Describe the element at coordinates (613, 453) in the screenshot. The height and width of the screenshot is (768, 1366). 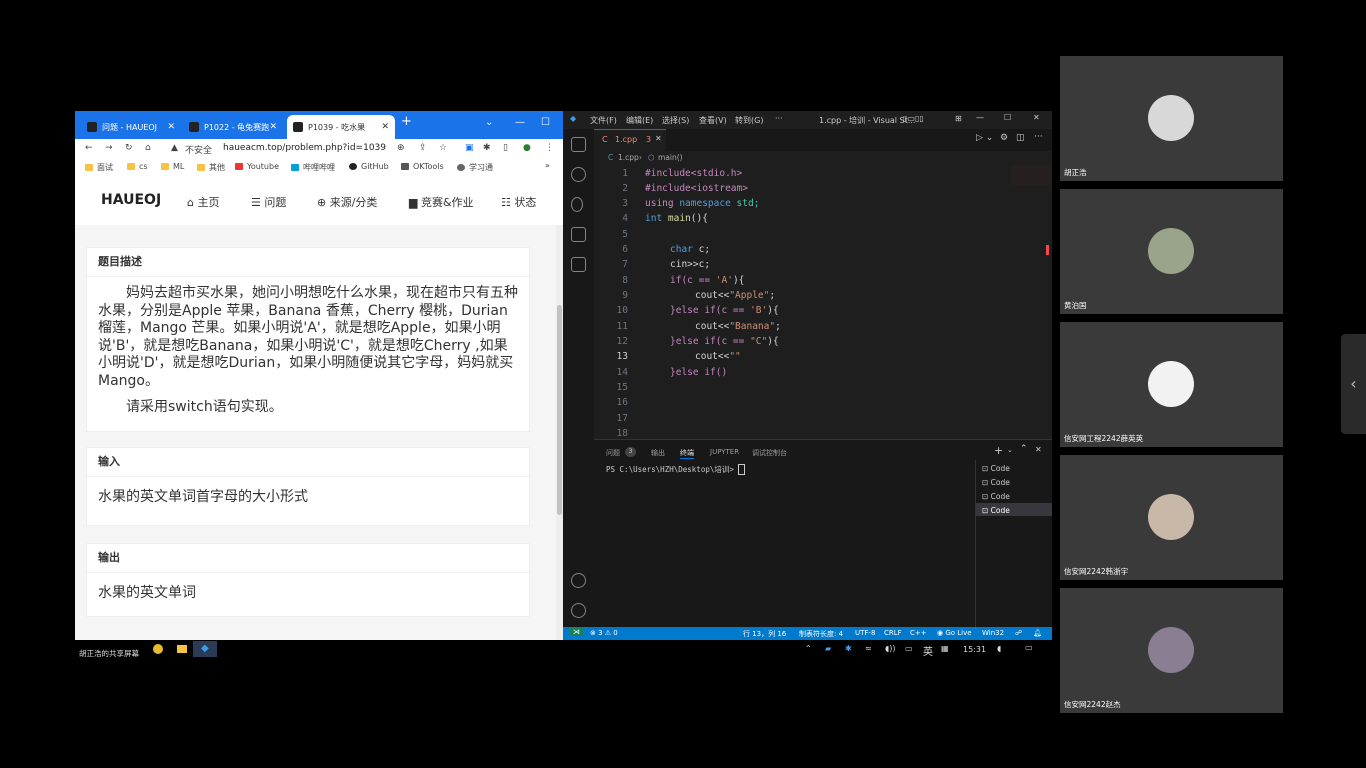
I see `panel-tab-problems: 问题` at that location.